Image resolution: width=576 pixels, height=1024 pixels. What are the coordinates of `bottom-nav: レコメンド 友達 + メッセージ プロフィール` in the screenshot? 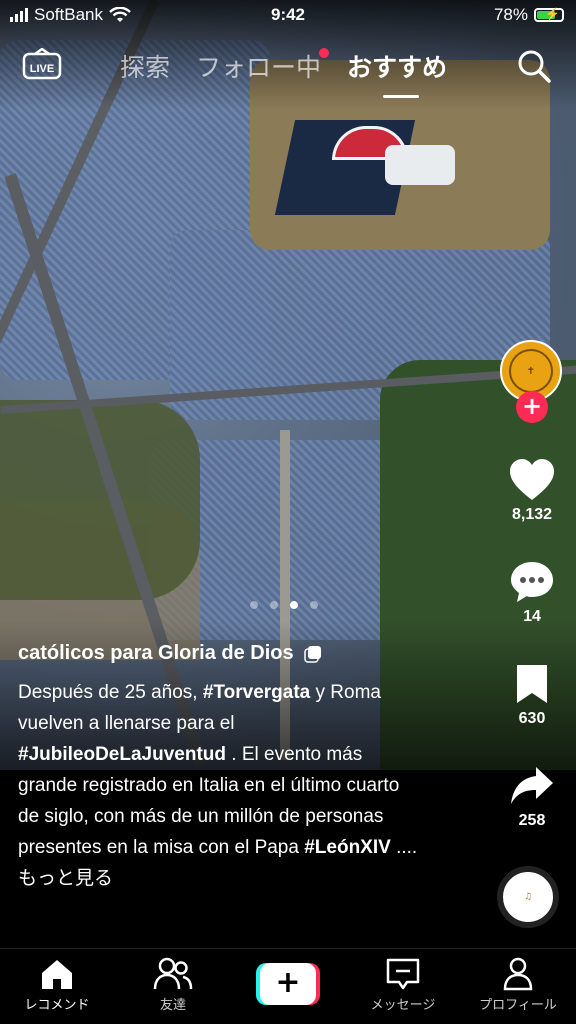 It's located at (288, 986).